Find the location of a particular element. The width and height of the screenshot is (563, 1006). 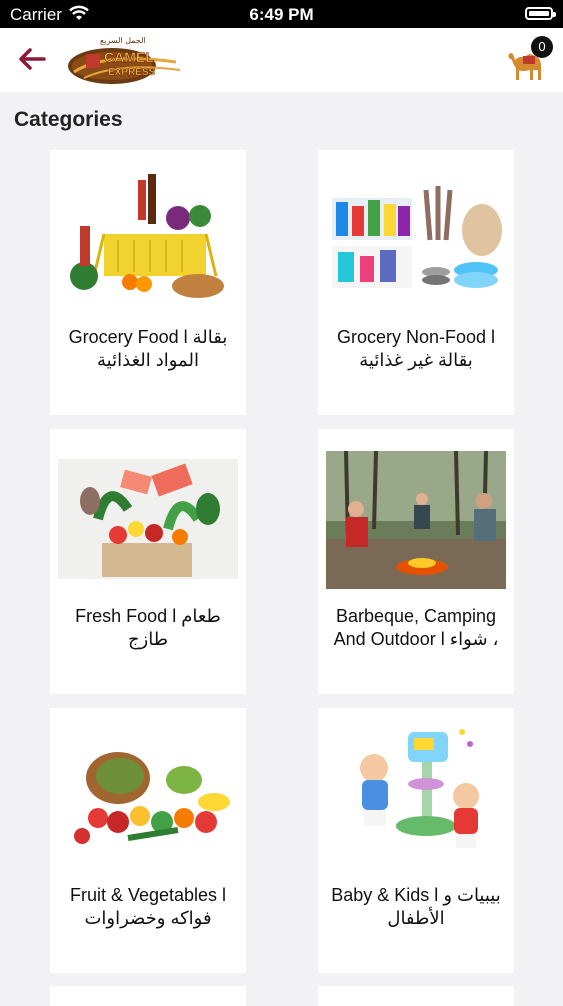

status-time: 6:49 PM is located at coordinates (281, 14).